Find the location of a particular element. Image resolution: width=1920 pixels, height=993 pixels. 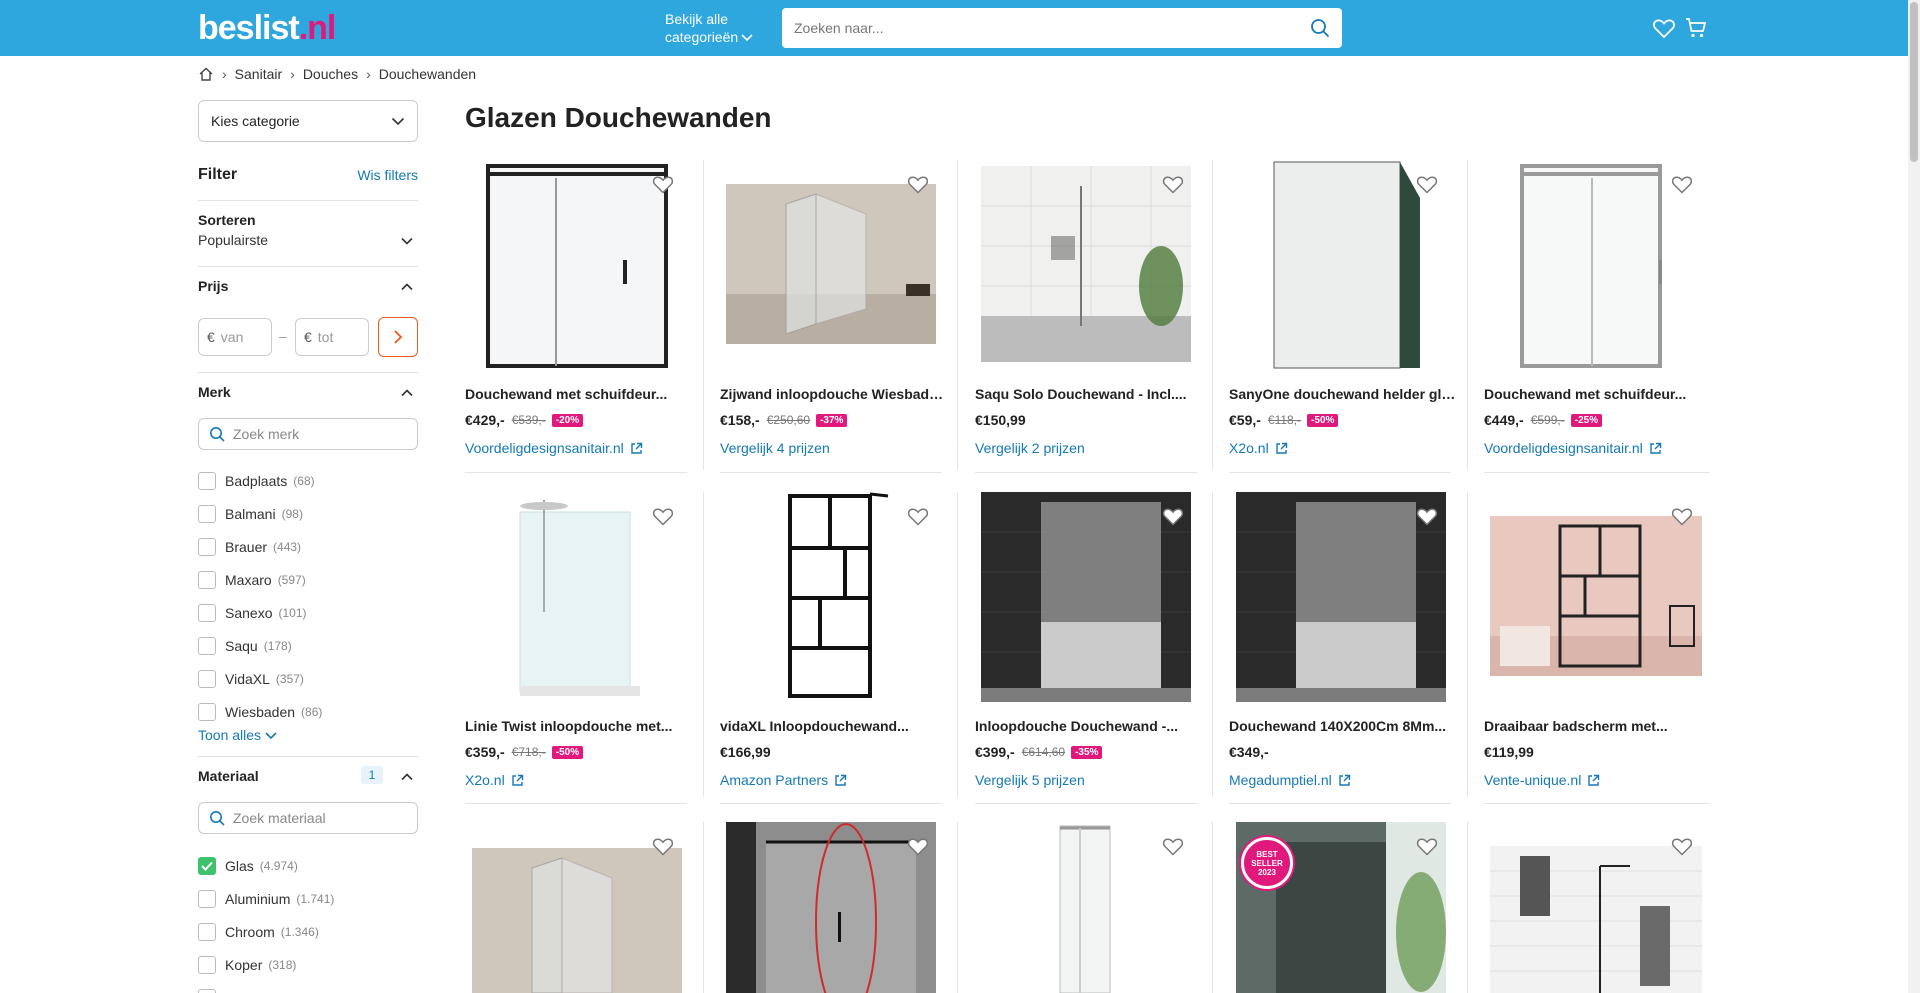

price-apply-button is located at coordinates (398, 337).